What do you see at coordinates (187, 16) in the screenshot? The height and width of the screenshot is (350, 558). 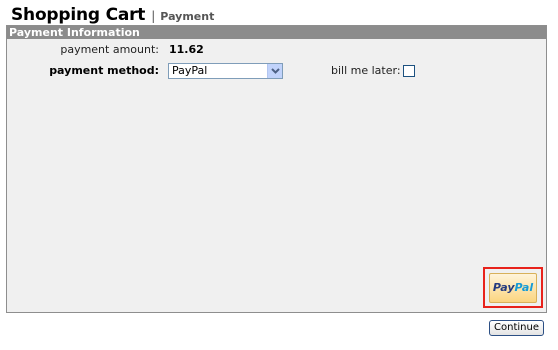 I see `page-section-label: Payment` at bounding box center [187, 16].